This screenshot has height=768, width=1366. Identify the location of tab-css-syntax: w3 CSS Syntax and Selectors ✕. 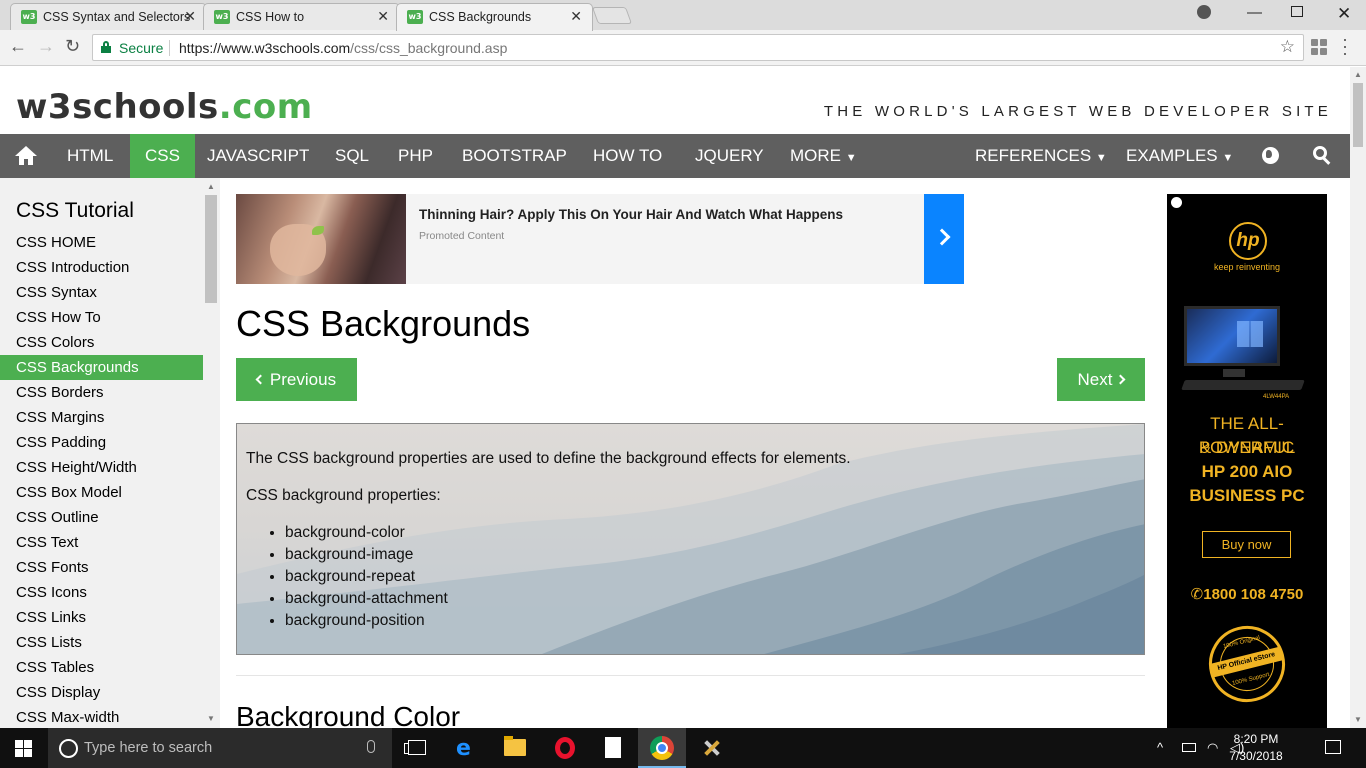
(108, 16).